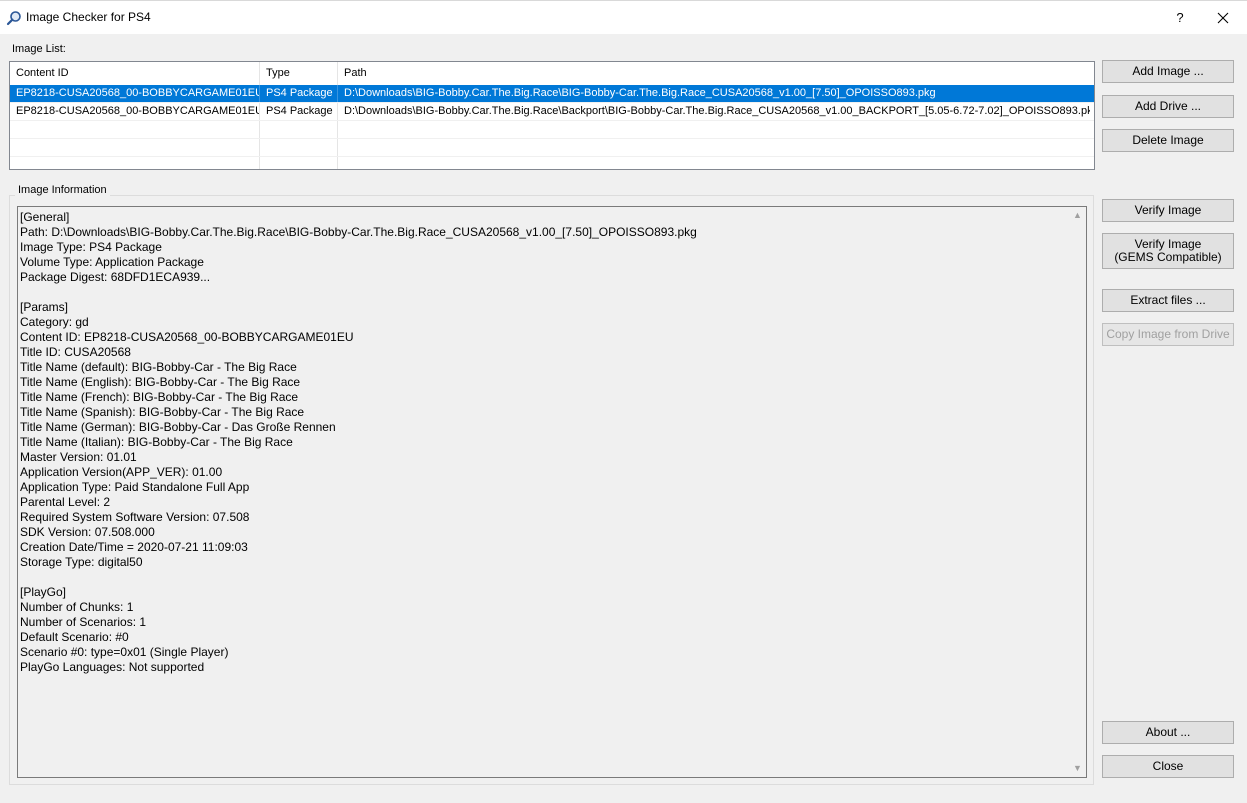 This screenshot has height=803, width=1247. Describe the element at coordinates (1168, 257) in the screenshot. I see `verify-gems-line2: (GEMS Compatible)` at that location.